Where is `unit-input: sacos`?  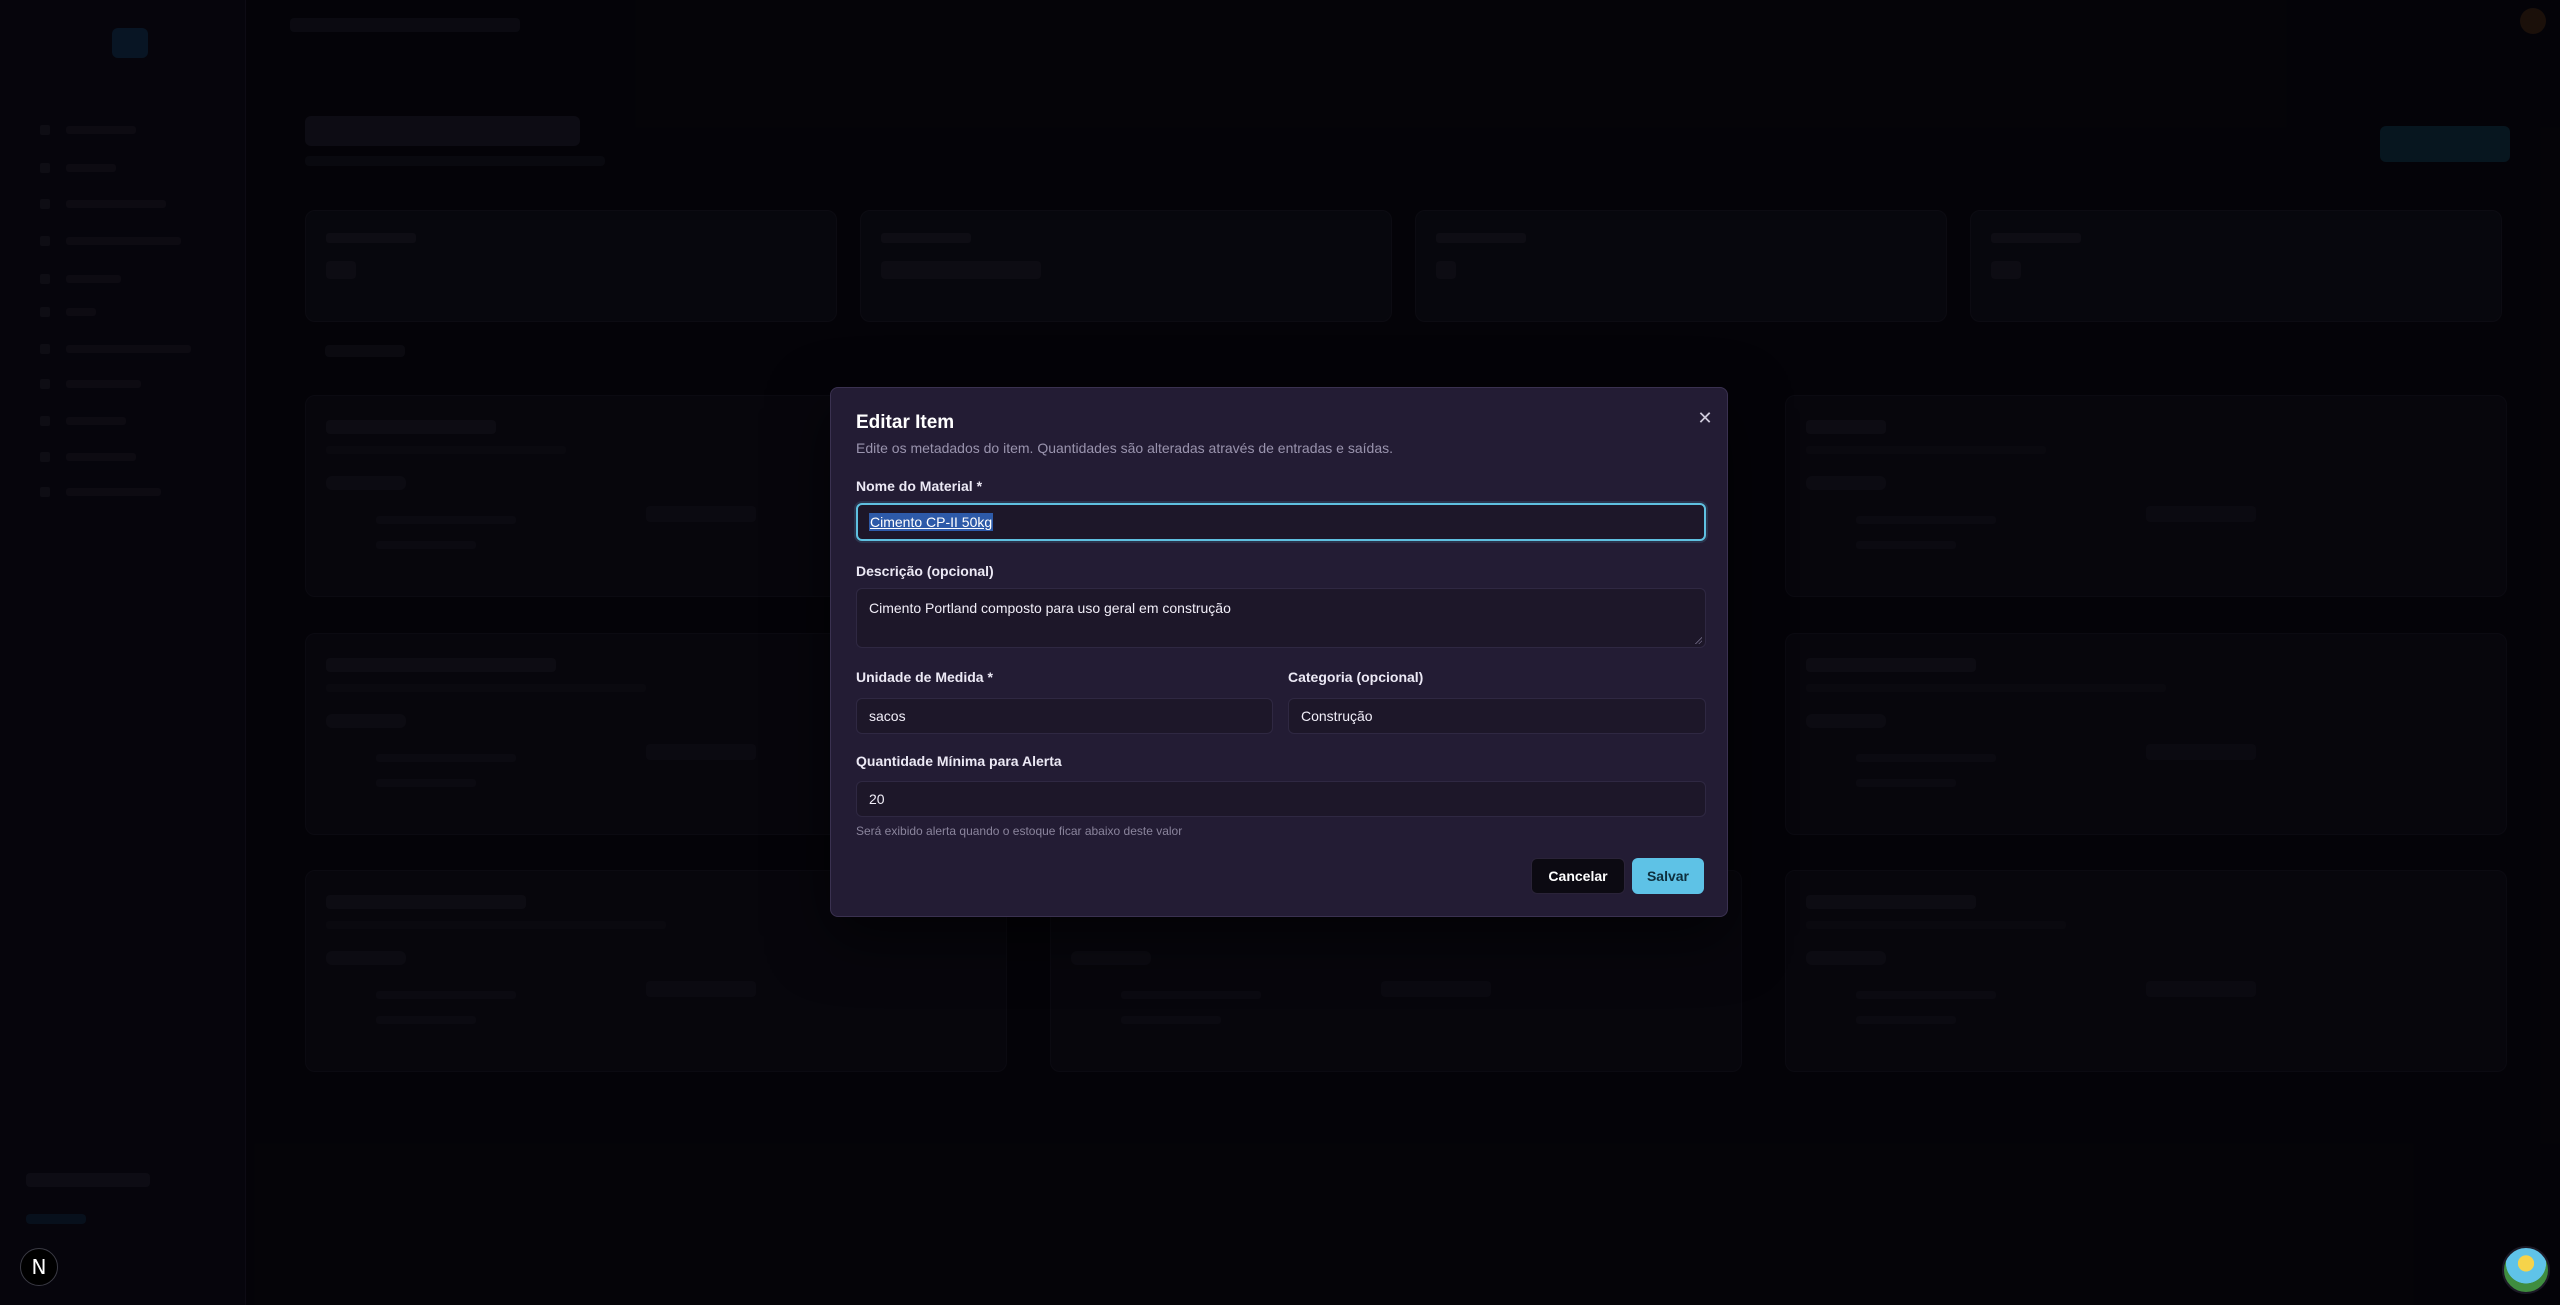 unit-input: sacos is located at coordinates (1064, 716).